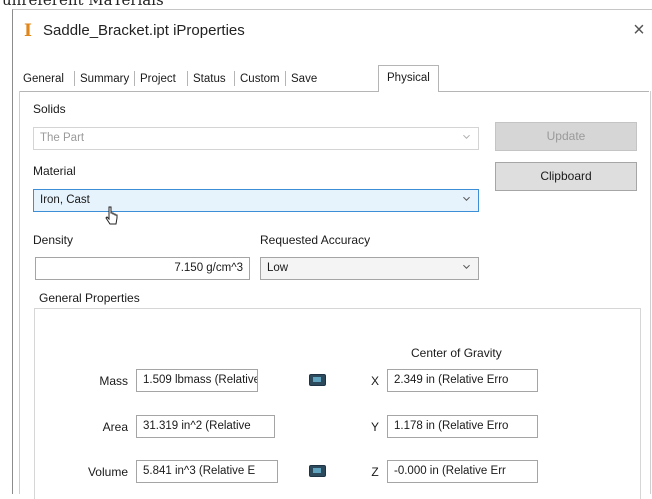 The height and width of the screenshot is (499, 652). I want to click on background-document-fragment: unreferent MaTerials, so click(326, 4).